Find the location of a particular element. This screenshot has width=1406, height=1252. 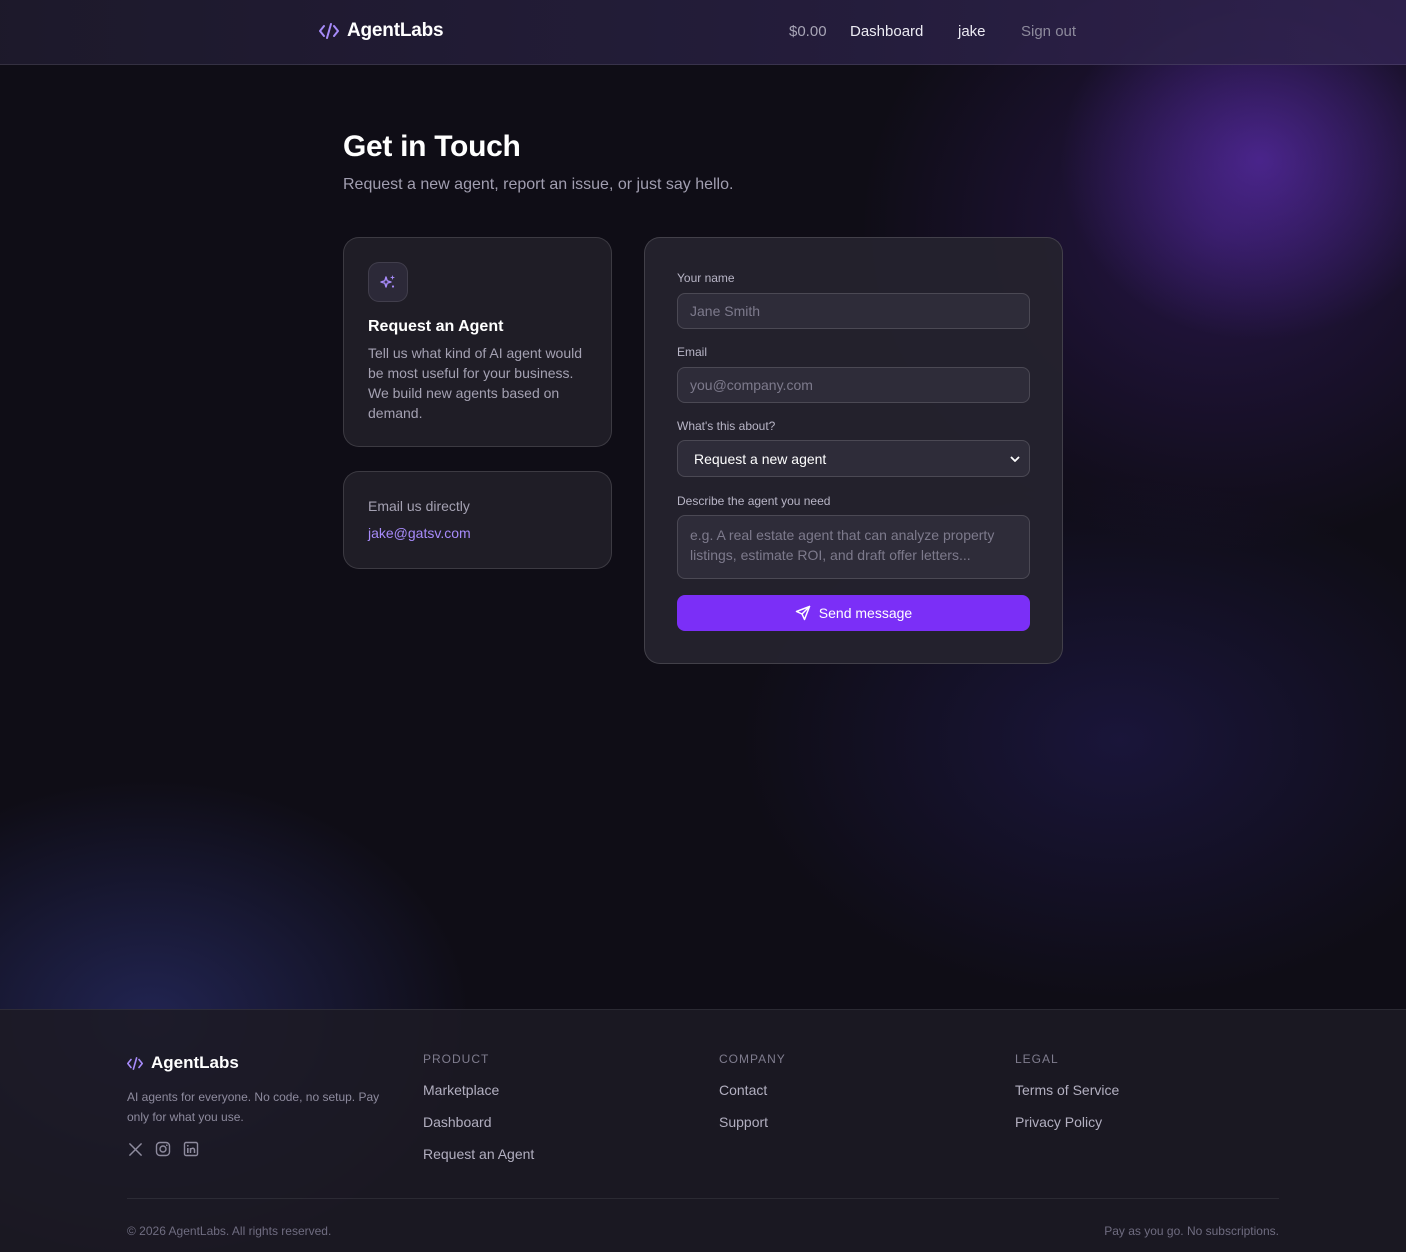

footer-link-marketplace: Marketplace is located at coordinates (478, 1091).